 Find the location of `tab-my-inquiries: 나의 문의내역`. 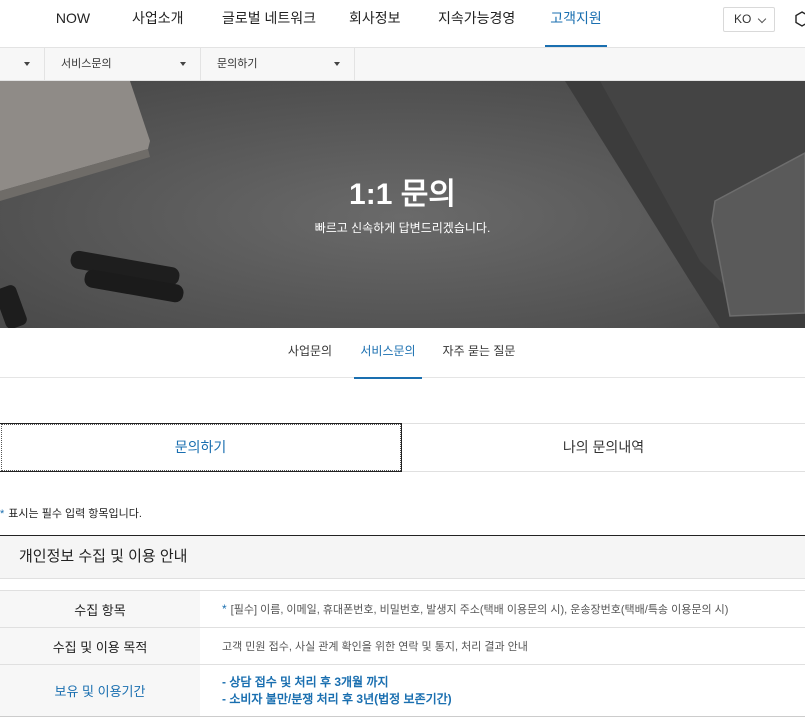

tab-my-inquiries: 나의 문의내역 is located at coordinates (603, 447).